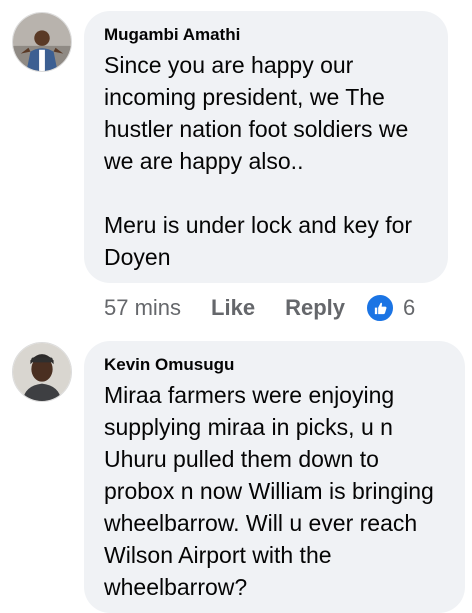  Describe the element at coordinates (259, 308) in the screenshot. I see `comment-actions: 57 mins Like Reply 6` at that location.